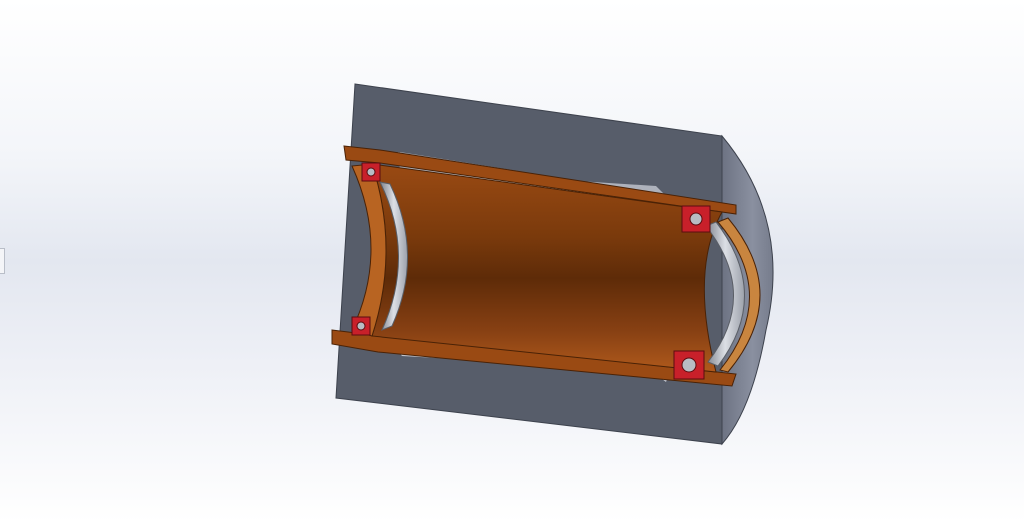 The width and height of the screenshot is (1024, 522). I want to click on bearing-seal-bottom-left, so click(361, 326).